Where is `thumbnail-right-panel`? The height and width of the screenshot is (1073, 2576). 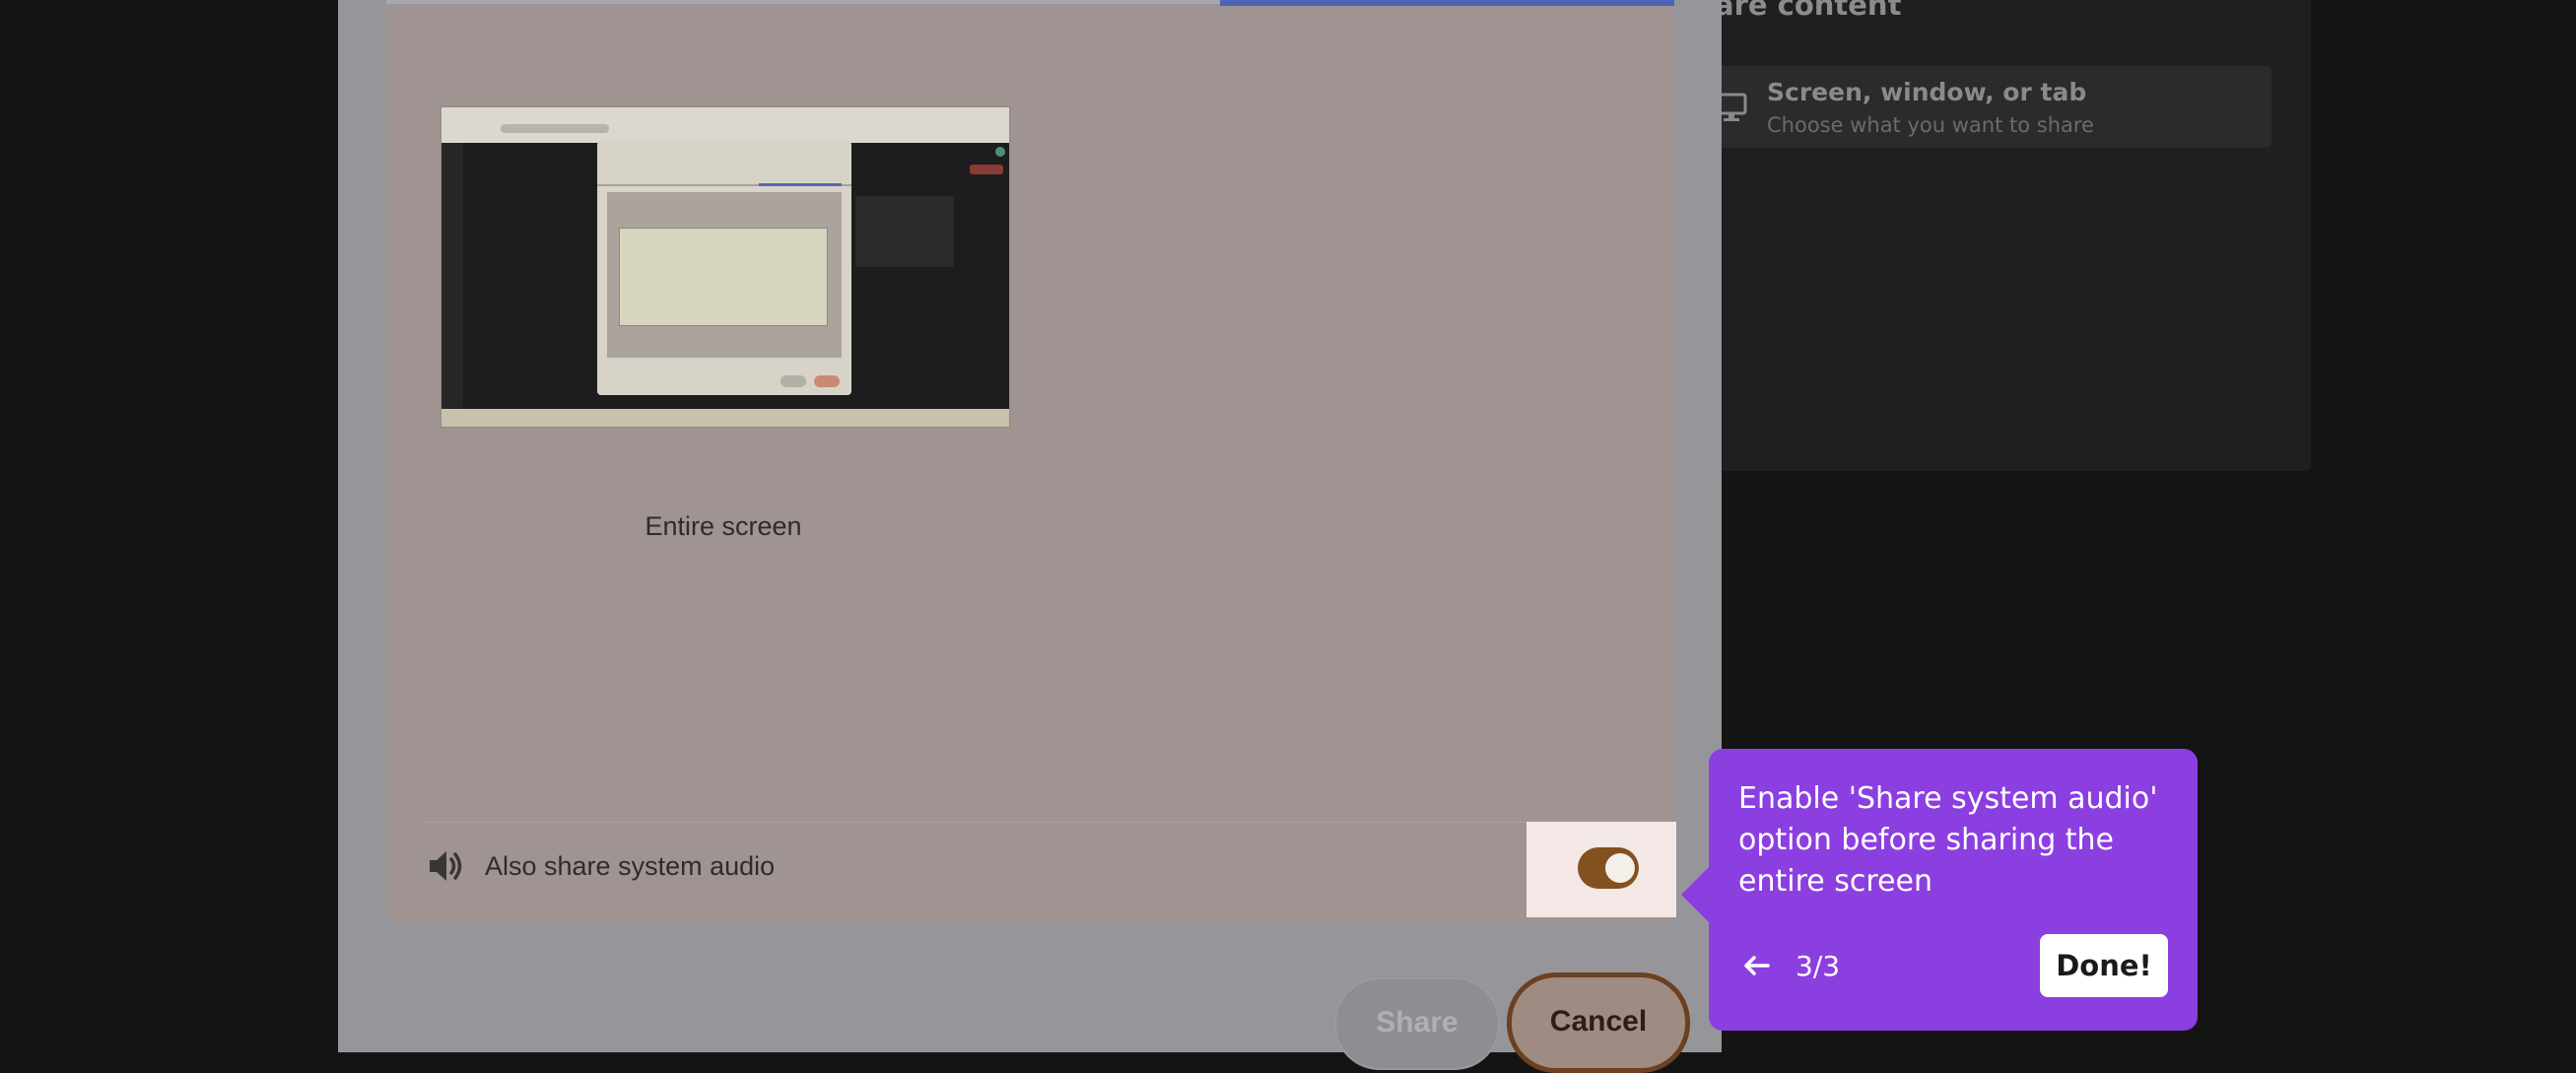 thumbnail-right-panel is located at coordinates (904, 232).